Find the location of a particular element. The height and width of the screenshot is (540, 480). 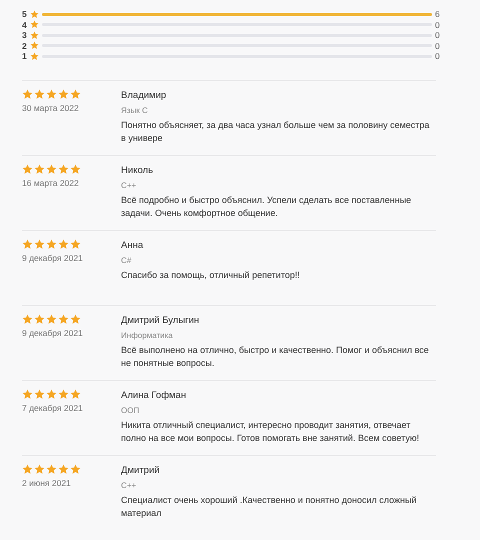

review-date: 30 марта 2022 is located at coordinates (51, 108).